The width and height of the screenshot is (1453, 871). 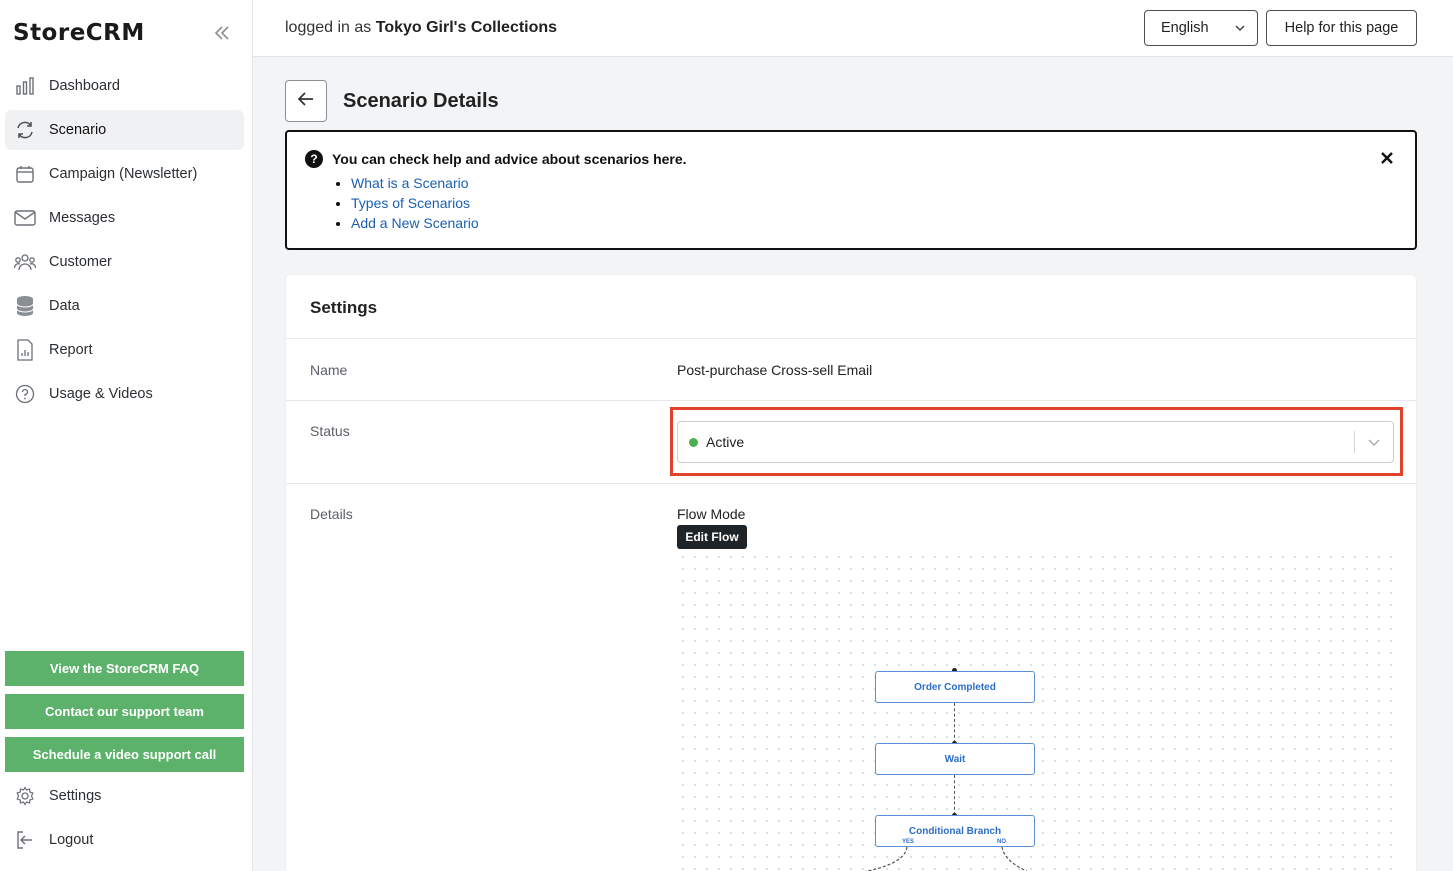 I want to click on store-name: Tokyo Girl's Collections, so click(x=466, y=27).